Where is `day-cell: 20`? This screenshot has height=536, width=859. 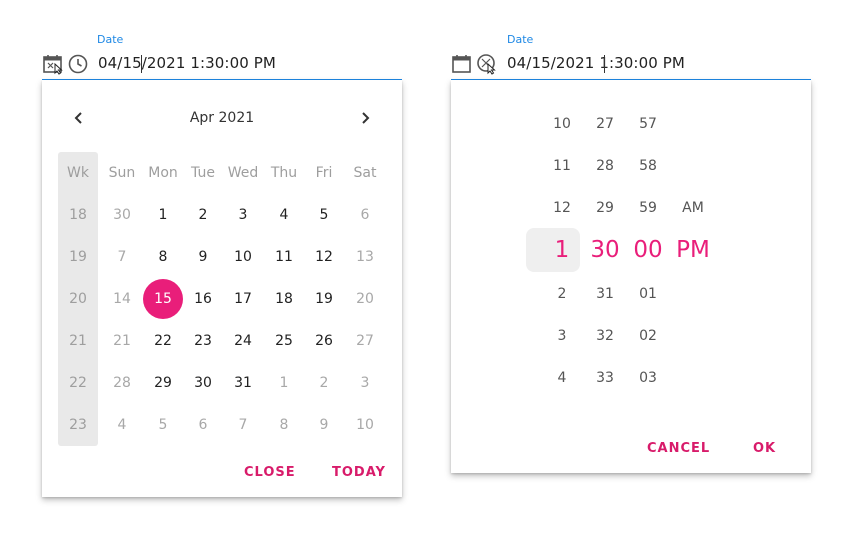 day-cell: 20 is located at coordinates (365, 299).